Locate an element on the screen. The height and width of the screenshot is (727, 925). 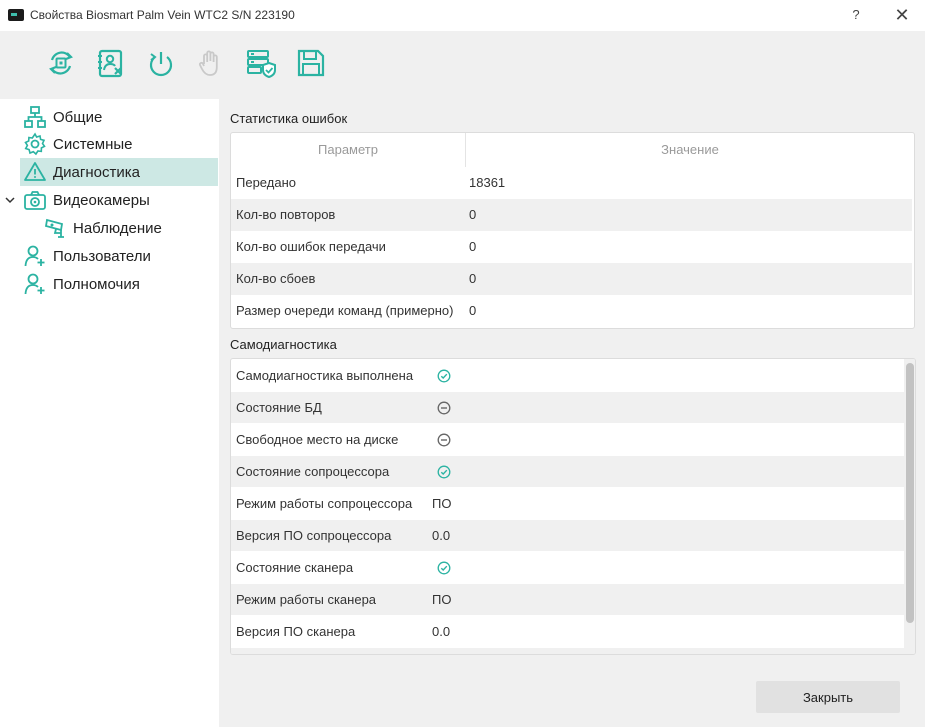
restart-button is located at coordinates (161, 63).